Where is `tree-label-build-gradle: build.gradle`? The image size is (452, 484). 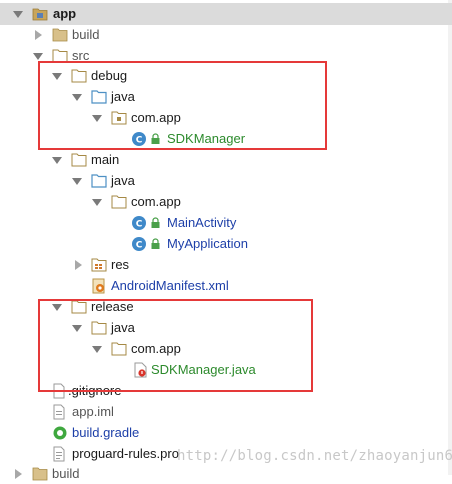
tree-label-build-gradle: build.gradle is located at coordinates (106, 432).